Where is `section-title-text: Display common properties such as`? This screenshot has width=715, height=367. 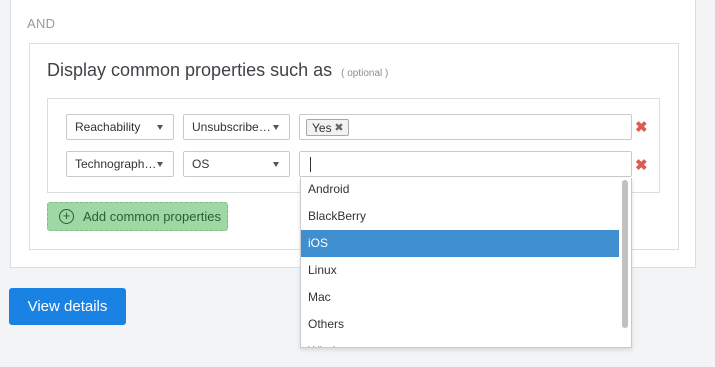 section-title-text: Display common properties such as is located at coordinates (190, 70).